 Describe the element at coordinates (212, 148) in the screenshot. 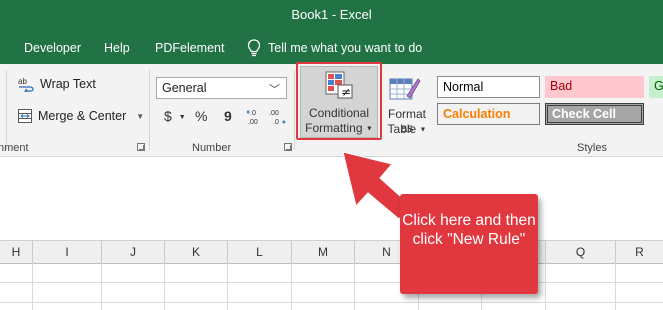

I see `number-group-label: Number` at that location.